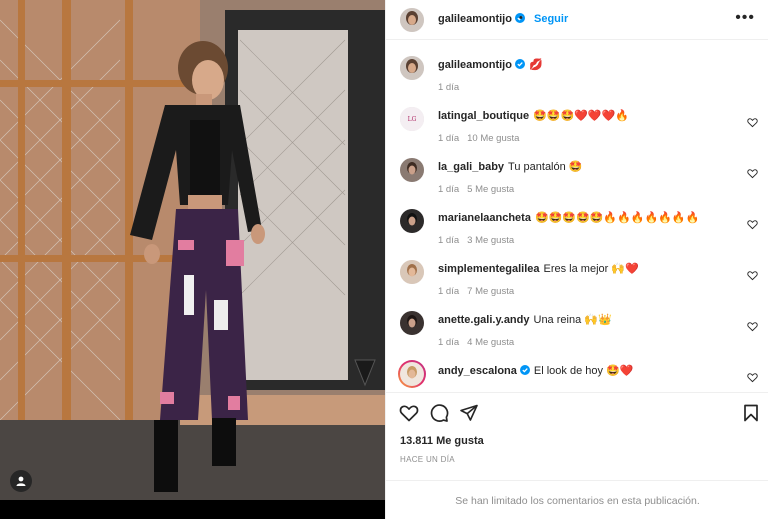 The image size is (768, 519). I want to click on comment-text: la_gali_baby Tu pantalón 🤩, so click(588, 167).